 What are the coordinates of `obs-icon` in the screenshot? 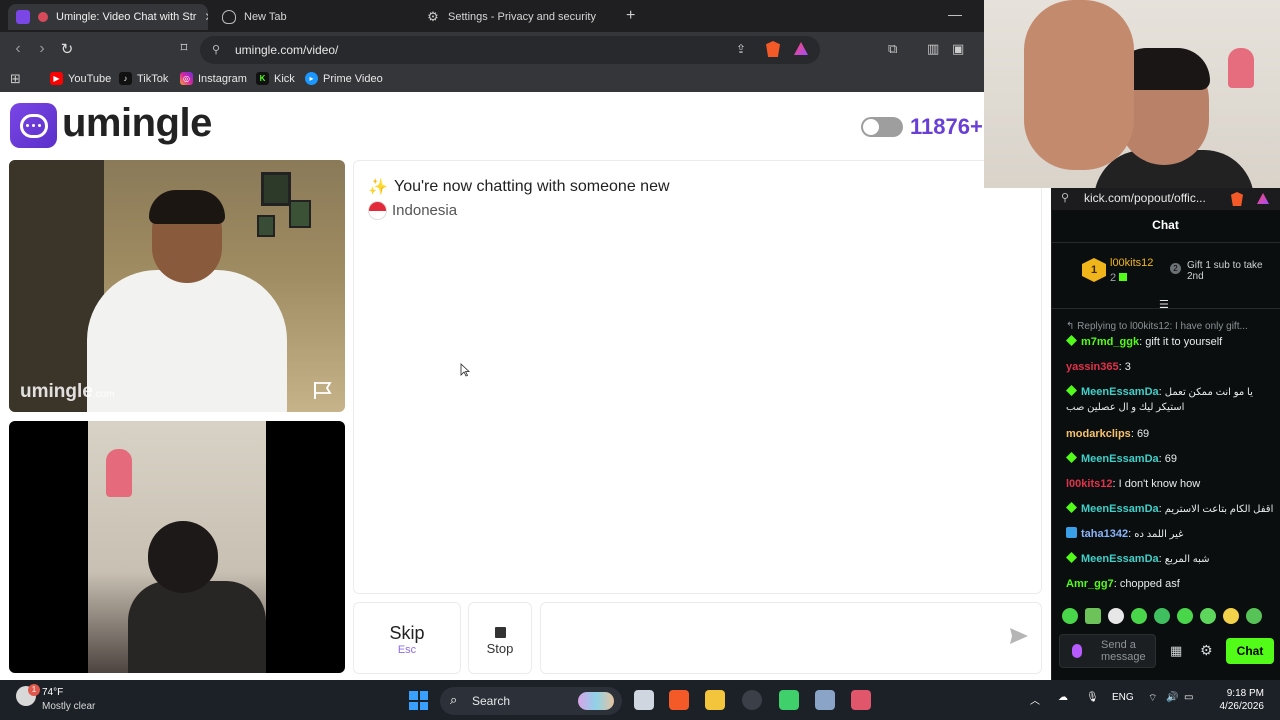 It's located at (752, 700).